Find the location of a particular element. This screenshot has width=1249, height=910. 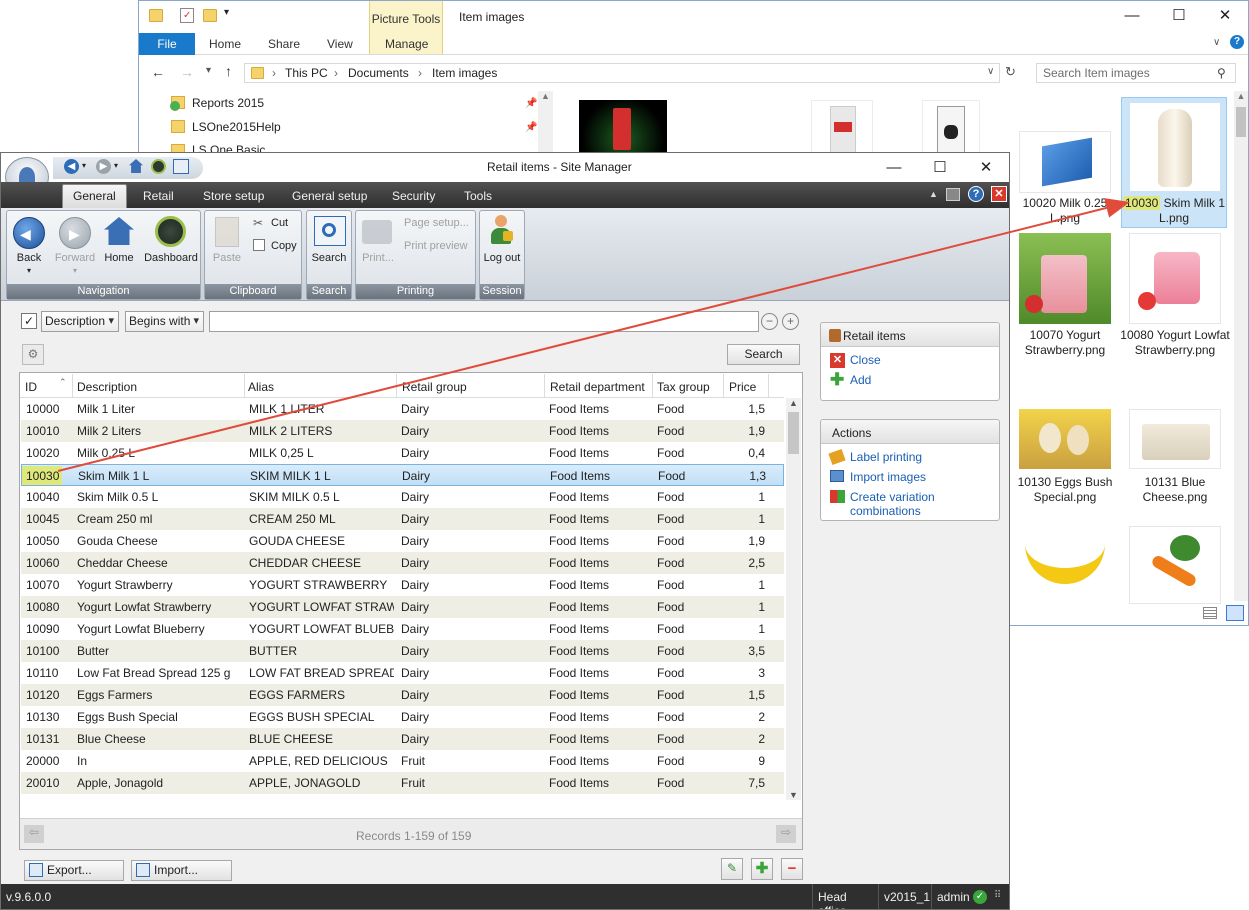

tab-security: Security is located at coordinates (413, 196).